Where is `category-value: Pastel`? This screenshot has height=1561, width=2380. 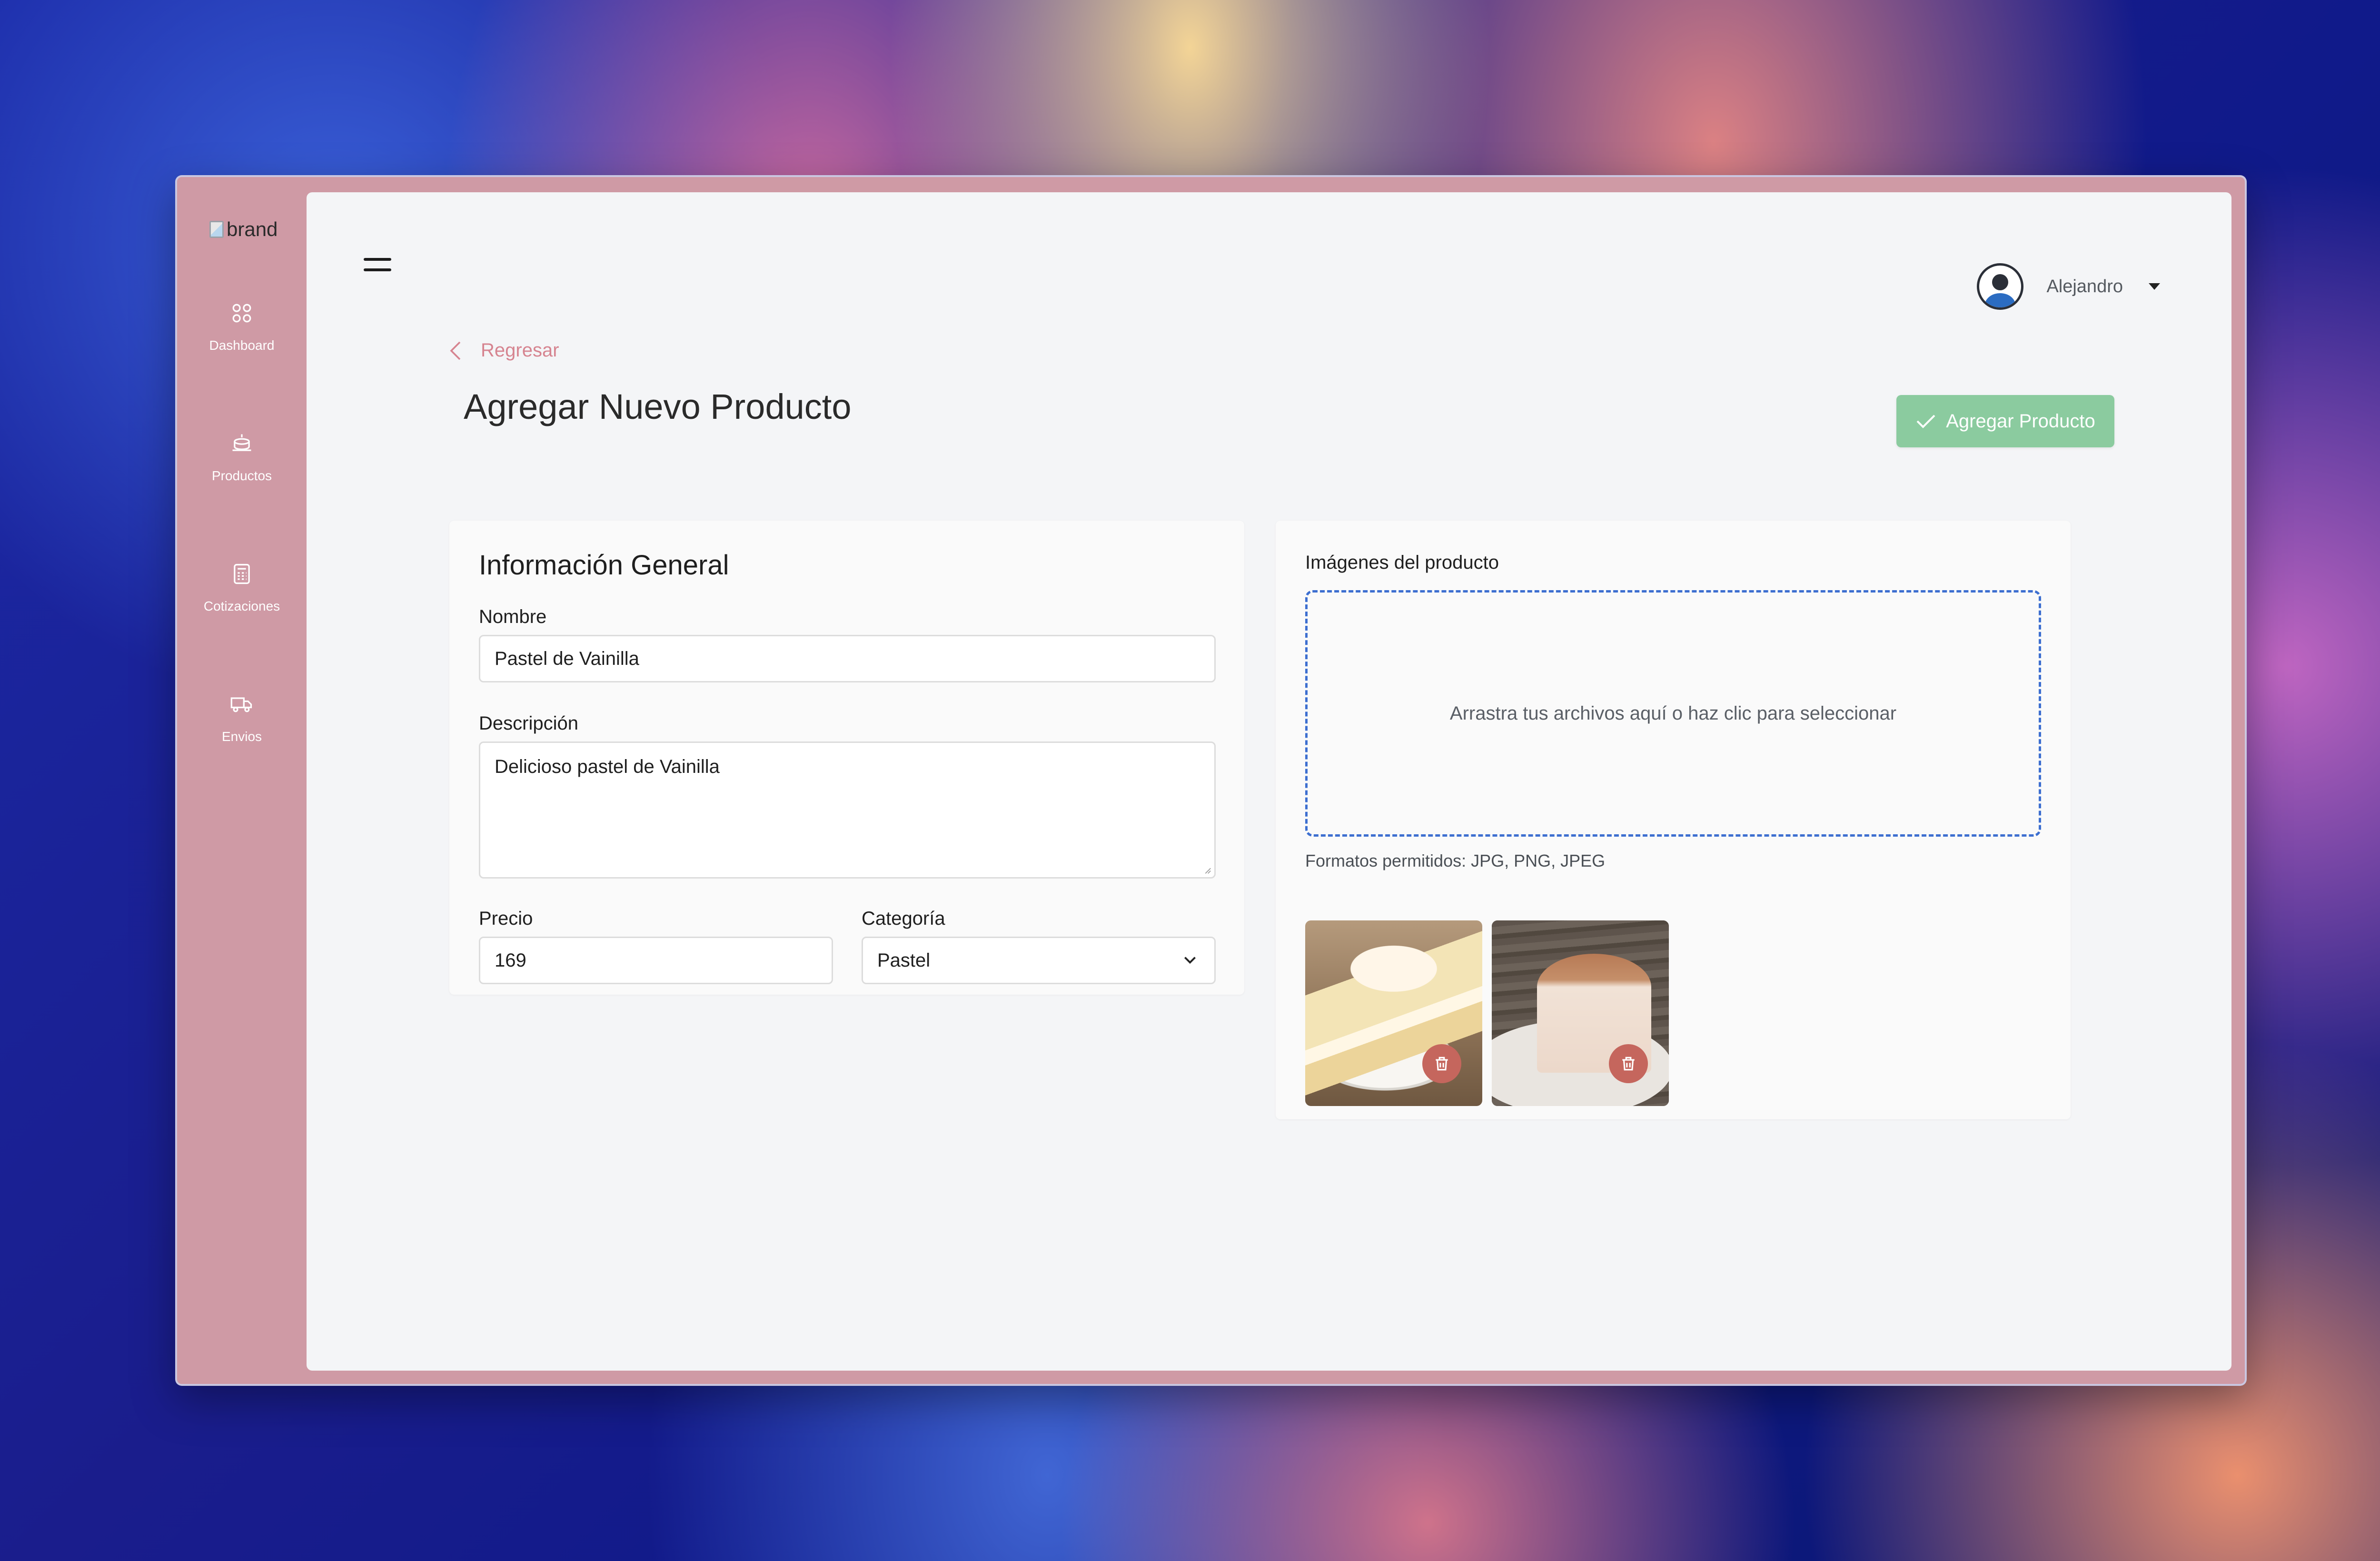 category-value: Pastel is located at coordinates (904, 960).